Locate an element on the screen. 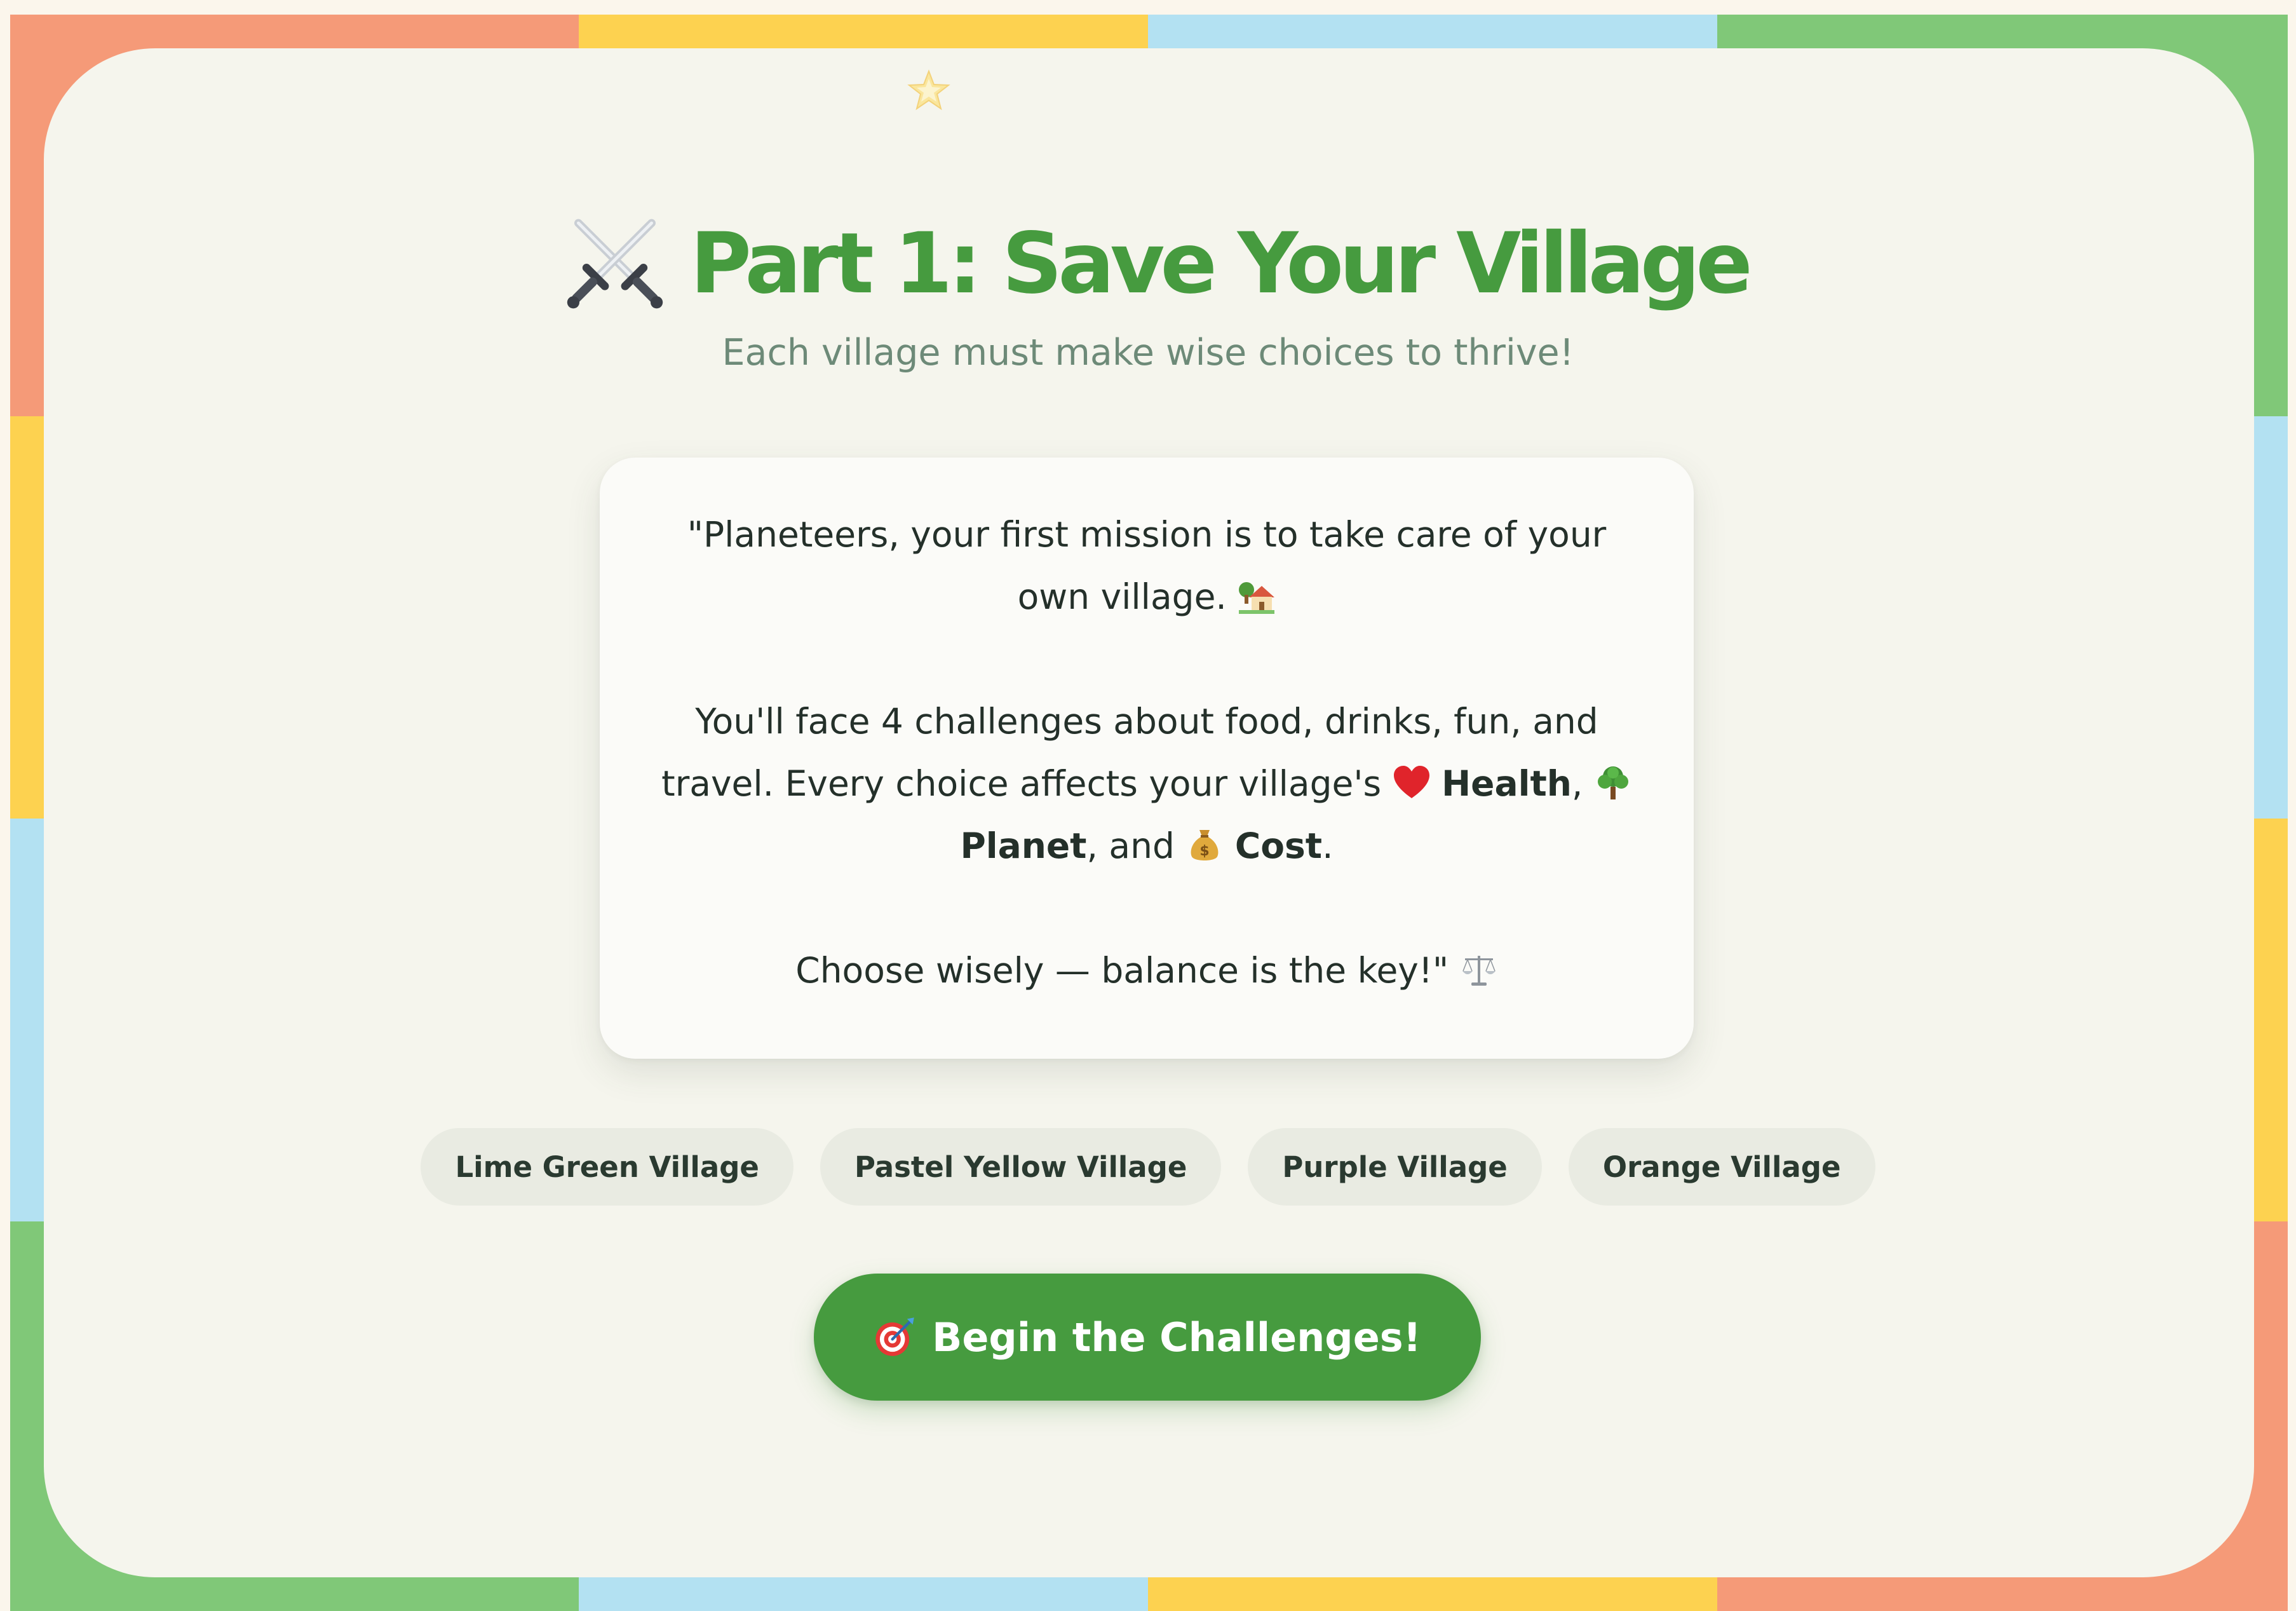 The width and height of the screenshot is (2296, 1611). mission-closing: Choose wisely — balance is the key!" is located at coordinates (1147, 971).